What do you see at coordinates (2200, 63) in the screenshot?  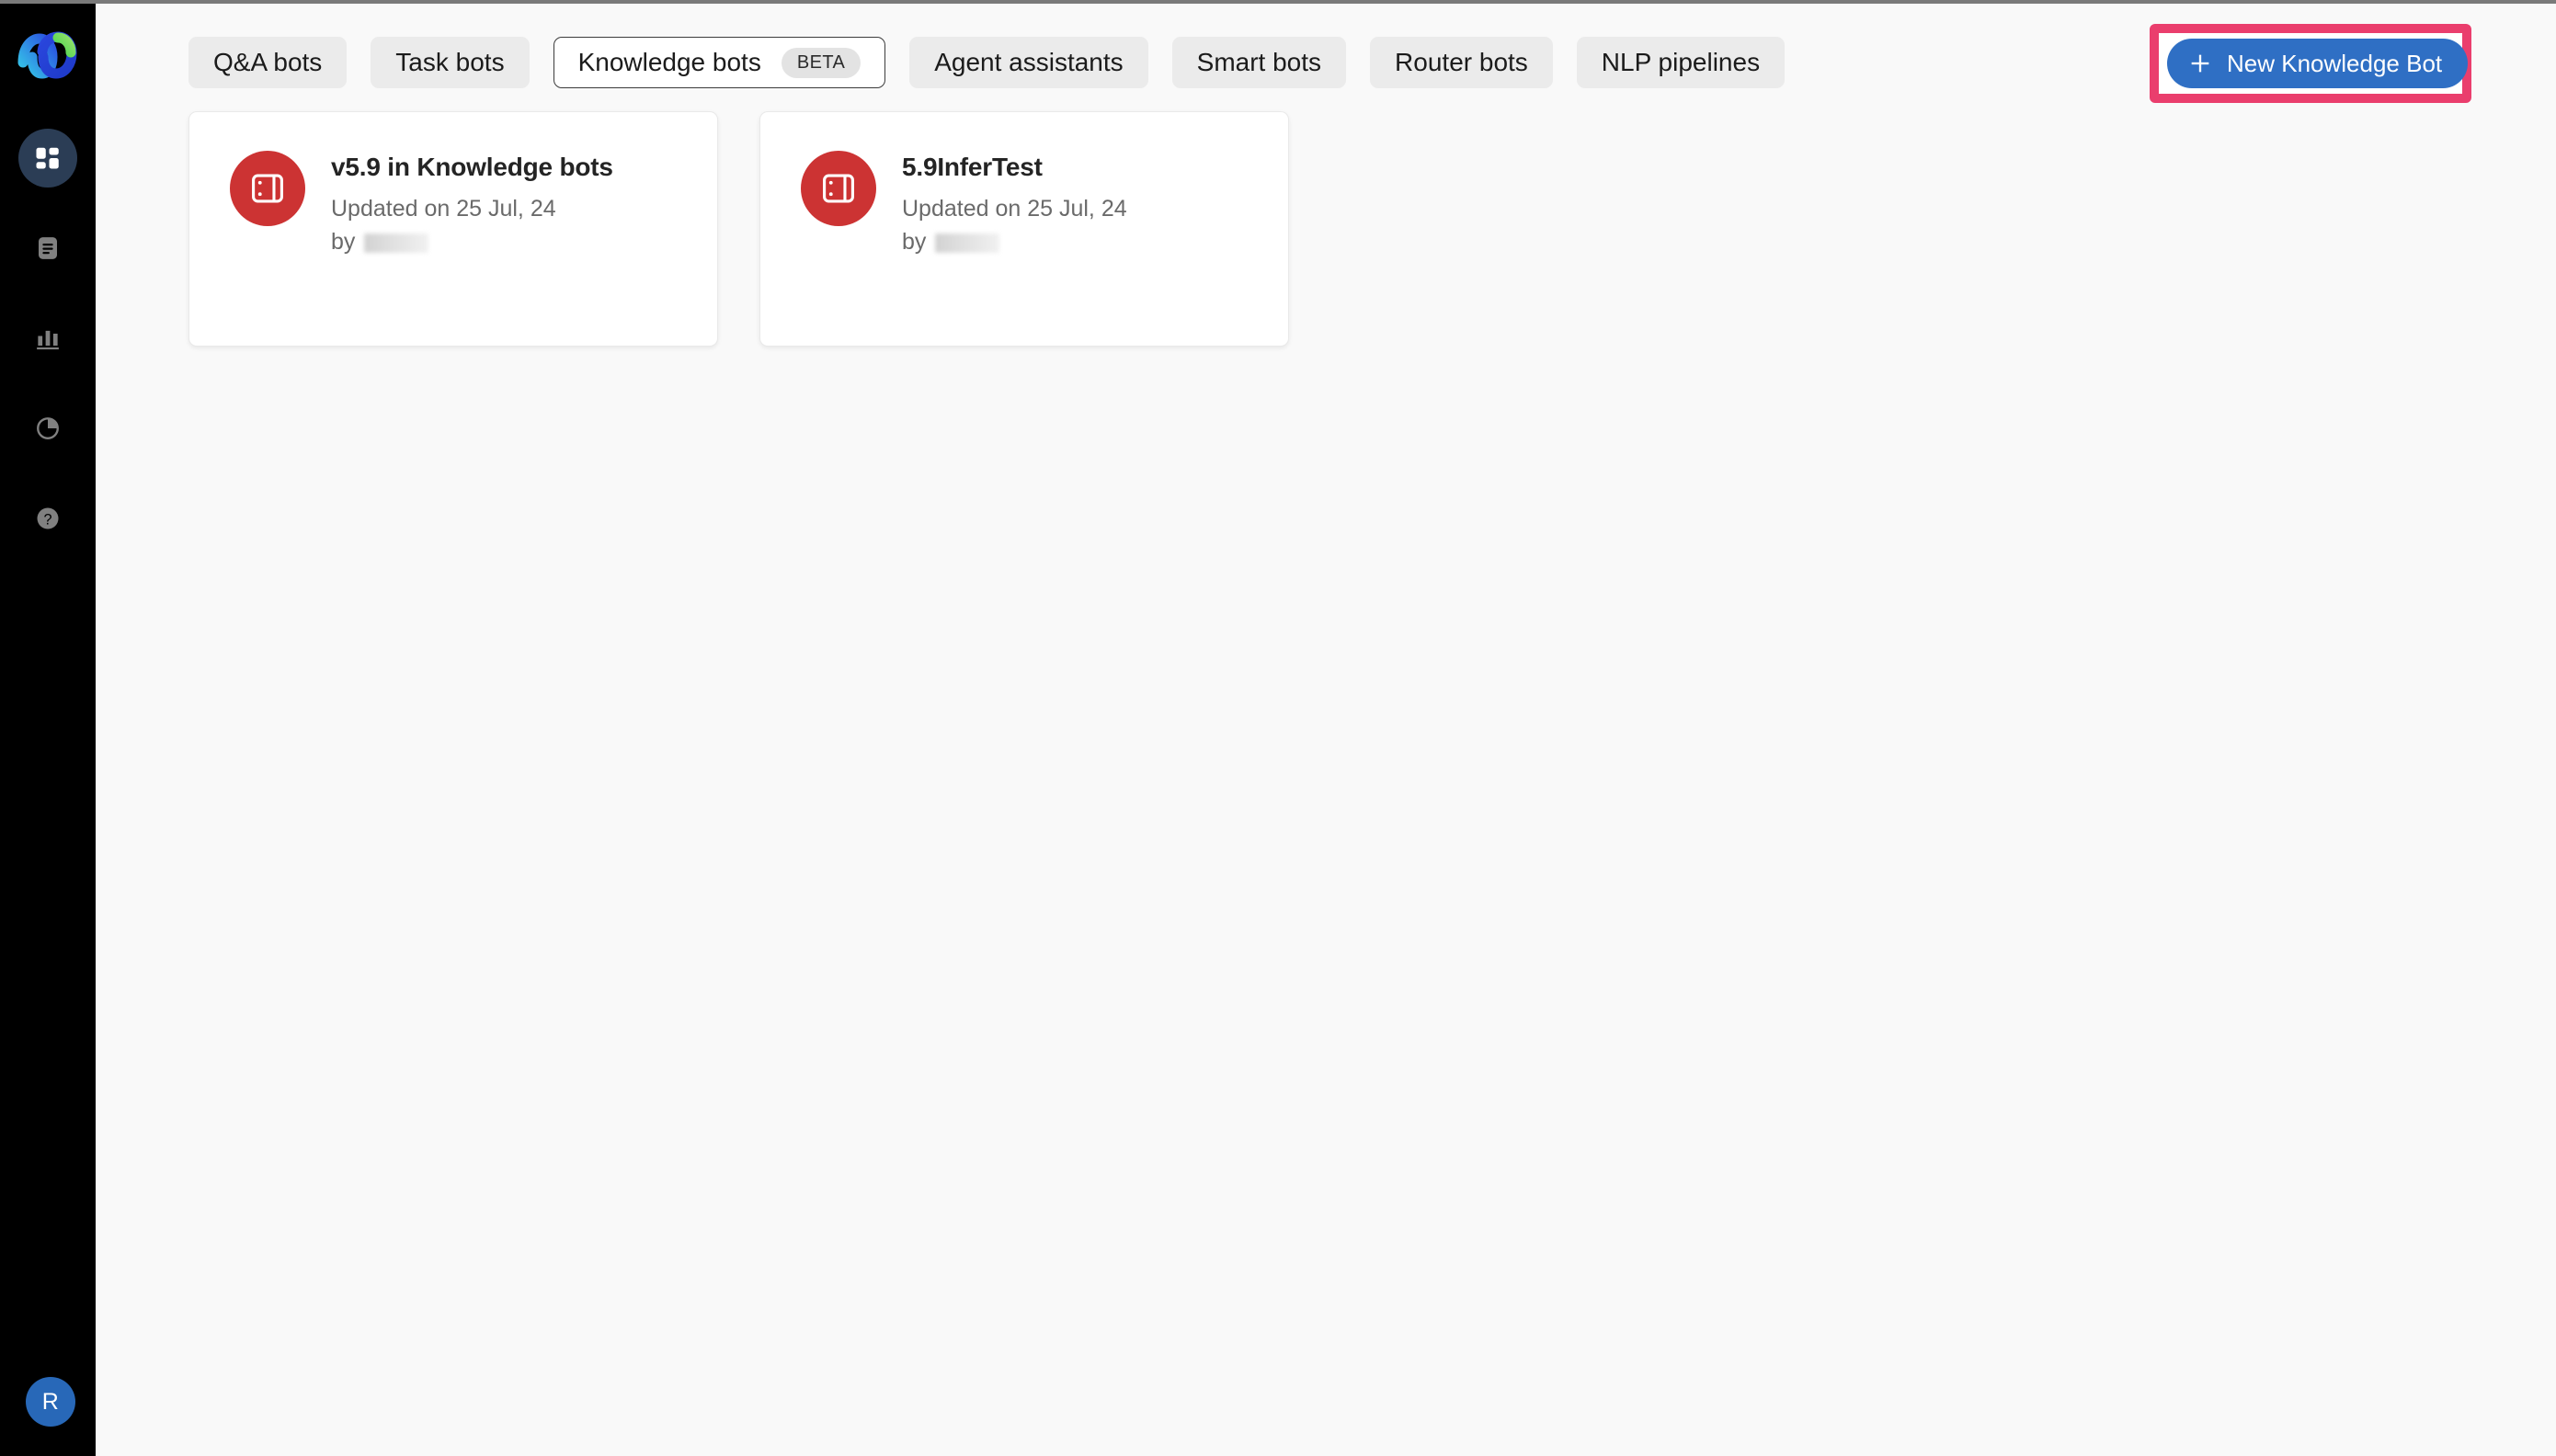 I see `plus-icon` at bounding box center [2200, 63].